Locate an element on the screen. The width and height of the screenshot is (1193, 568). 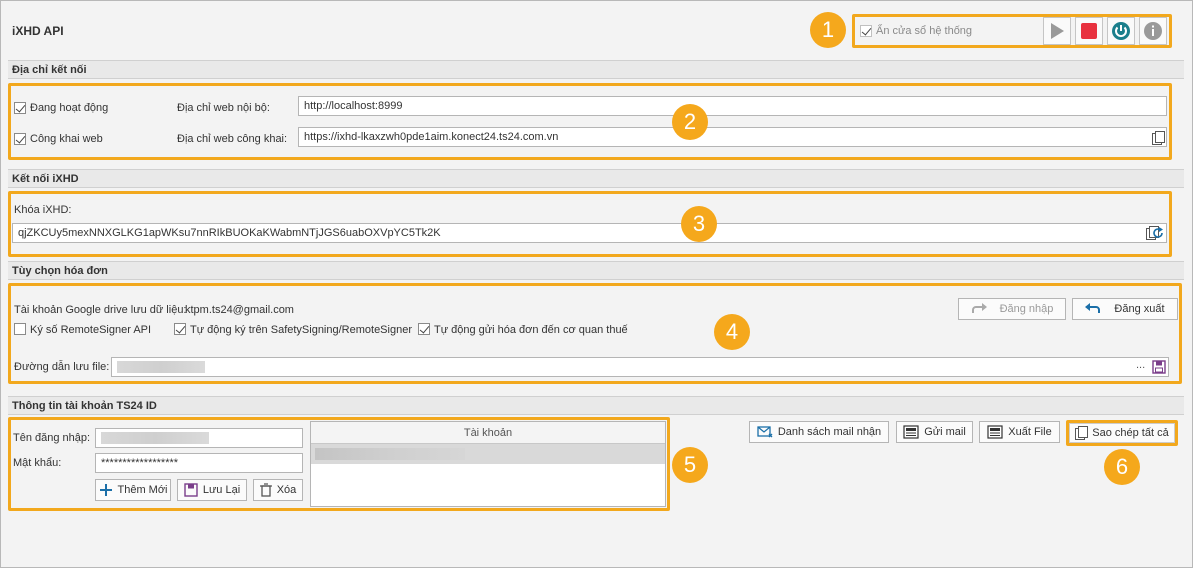
local-url-label: Địa chỉ web nội bộ: is located at coordinates (223, 108).